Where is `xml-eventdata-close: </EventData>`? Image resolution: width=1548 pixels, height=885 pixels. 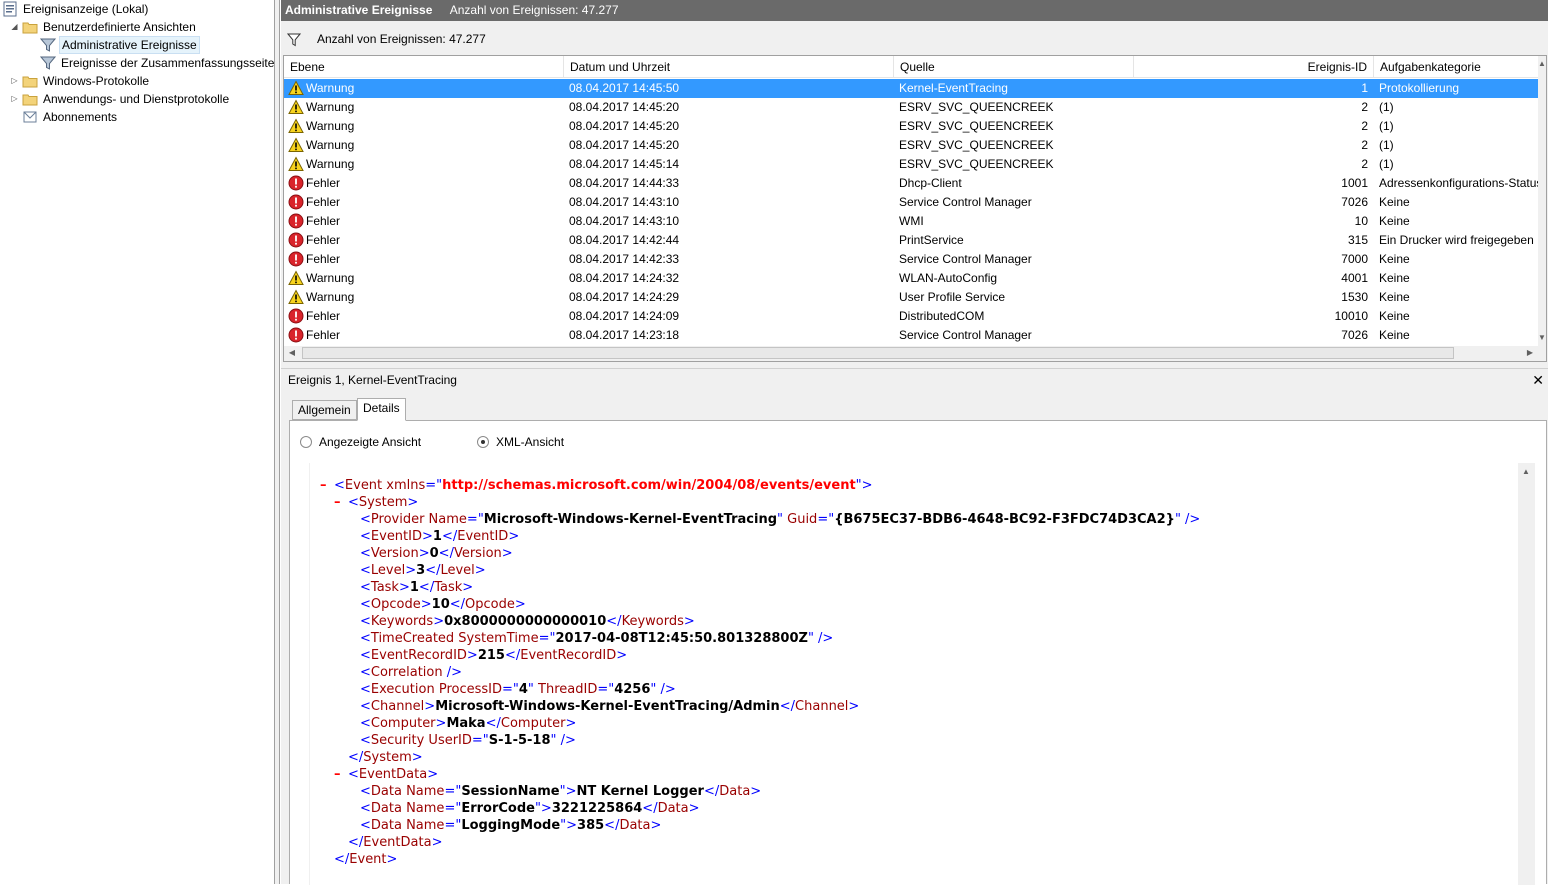 xml-eventdata-close: </EventData> is located at coordinates (395, 842).